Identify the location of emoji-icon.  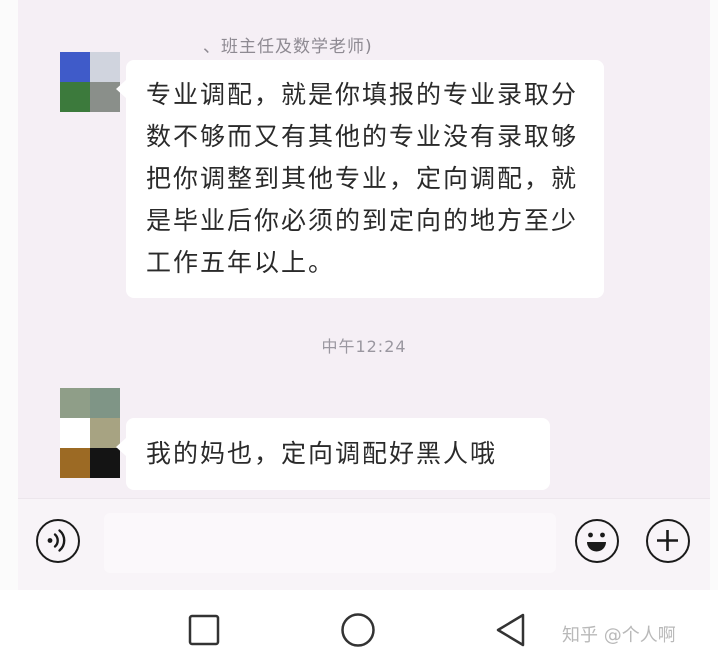
(597, 541).